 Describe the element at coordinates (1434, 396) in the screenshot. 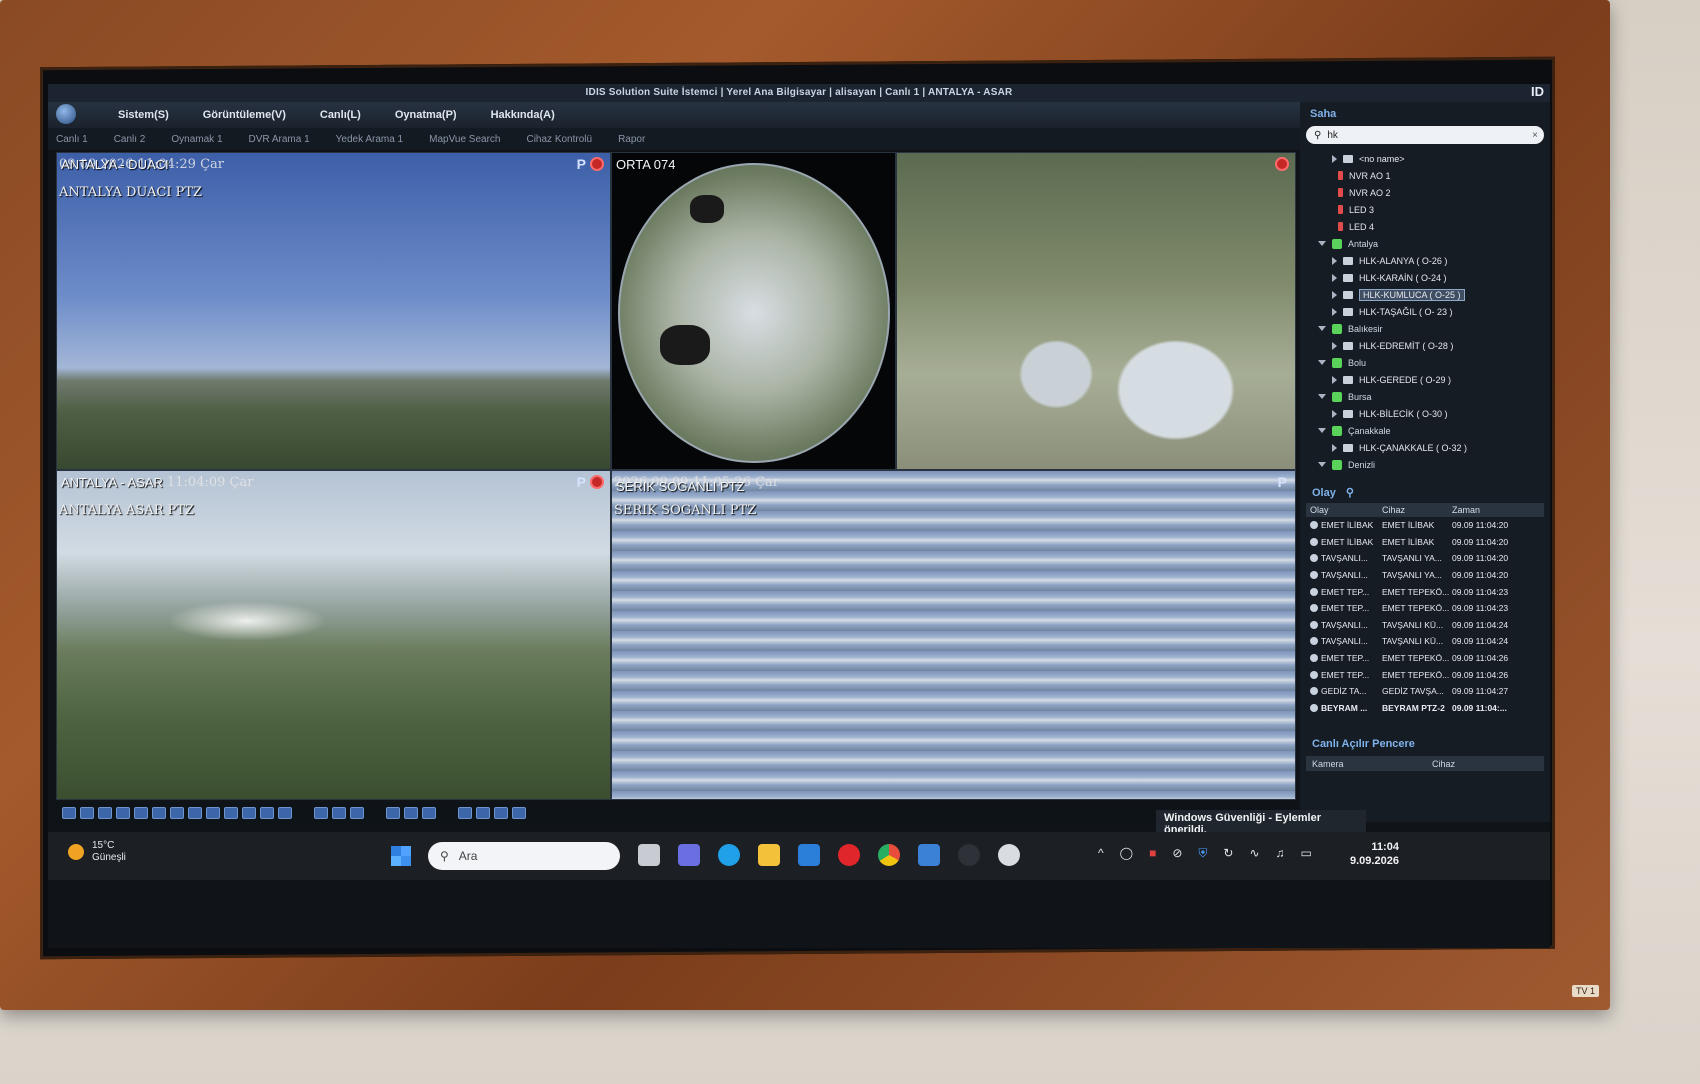

I see `tree-group: Bursa` at that location.